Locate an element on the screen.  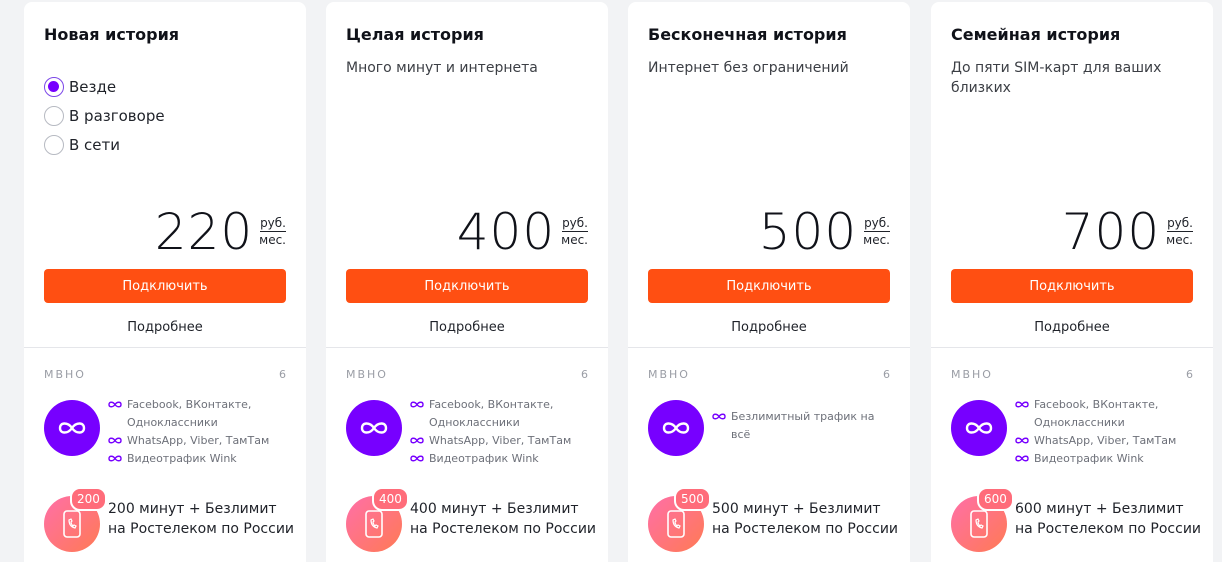
radio-label: В разговоре is located at coordinates (117, 115).